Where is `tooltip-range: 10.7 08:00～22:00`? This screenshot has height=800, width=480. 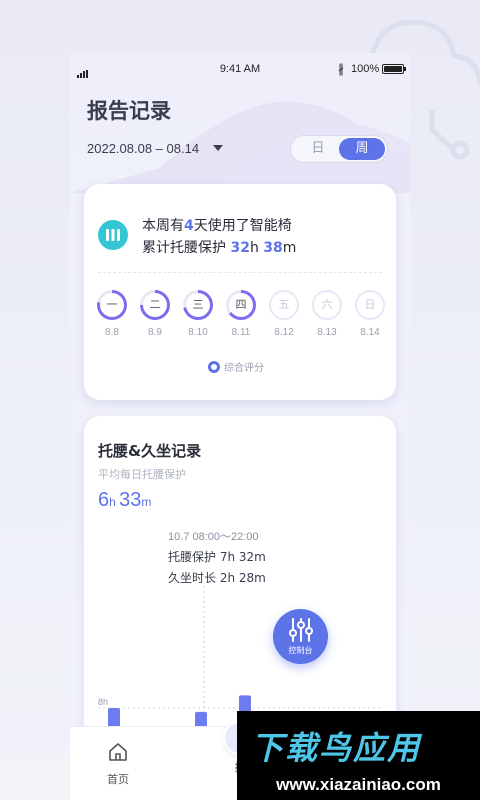
tooltip-range: 10.7 08:00～22:00 is located at coordinates (213, 537).